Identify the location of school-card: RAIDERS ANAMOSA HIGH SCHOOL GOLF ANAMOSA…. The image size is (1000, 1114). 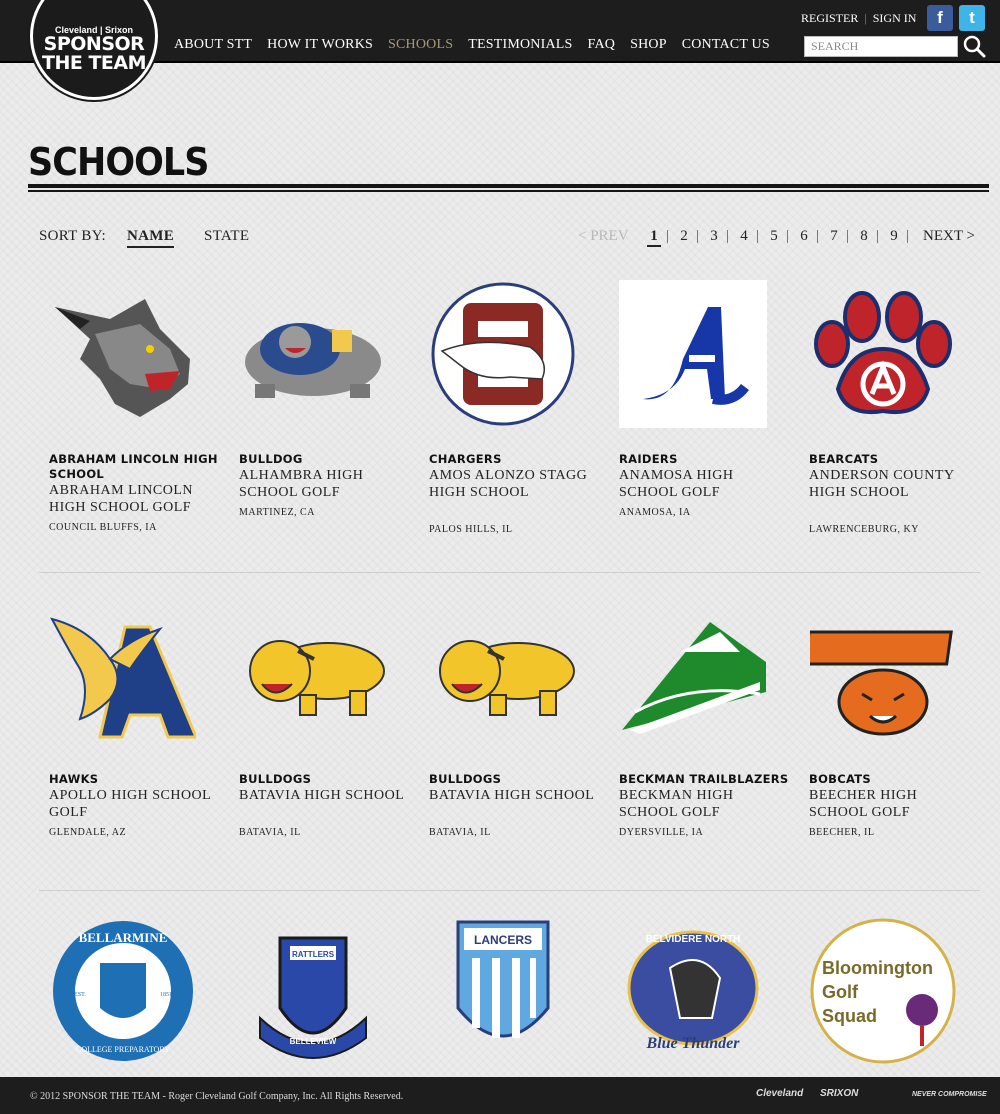
(704, 399).